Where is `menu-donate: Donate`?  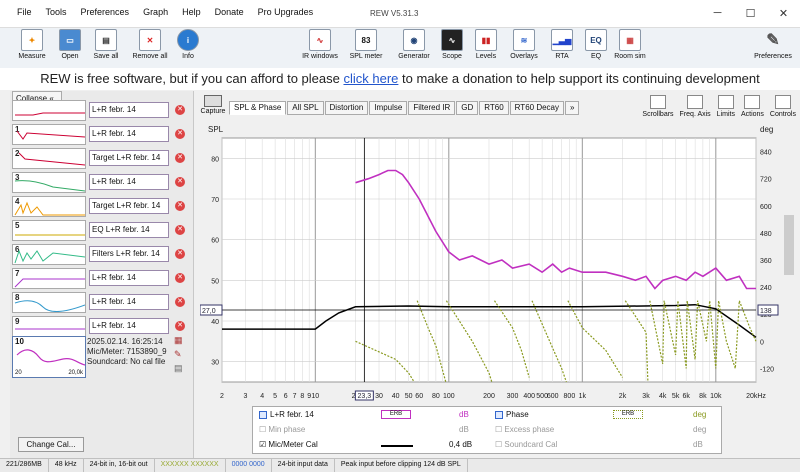
menu-donate: Donate is located at coordinates (229, 12).